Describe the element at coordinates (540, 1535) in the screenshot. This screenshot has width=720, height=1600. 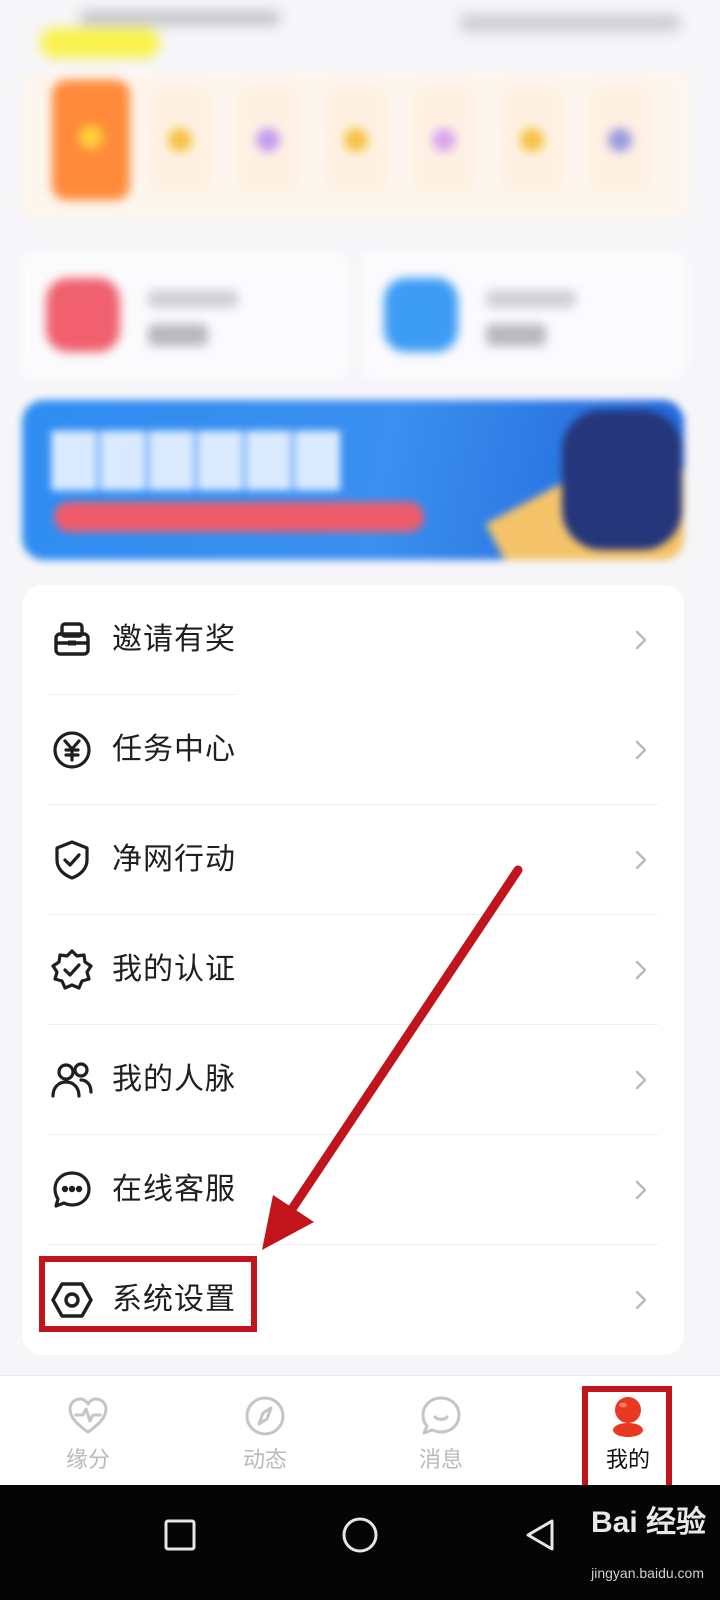
I see `back-icon` at that location.